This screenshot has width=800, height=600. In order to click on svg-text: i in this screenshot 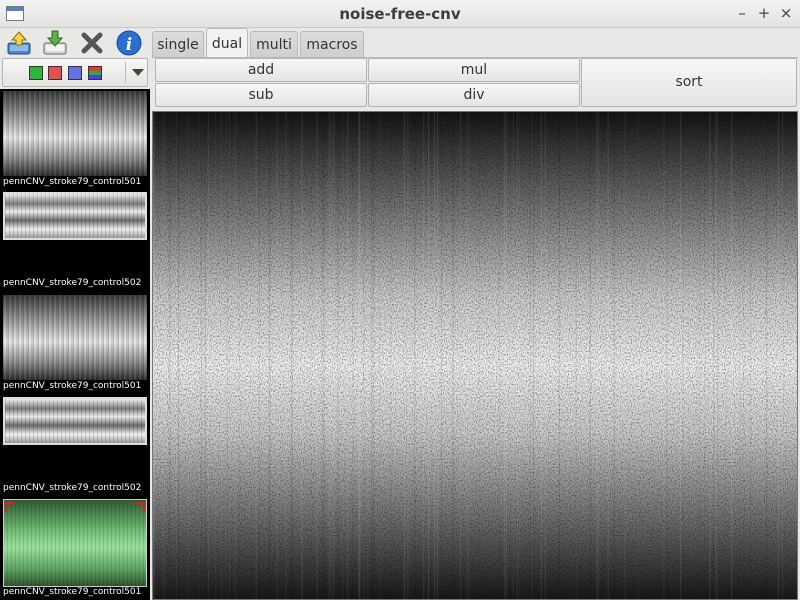, I will do `click(129, 45)`.